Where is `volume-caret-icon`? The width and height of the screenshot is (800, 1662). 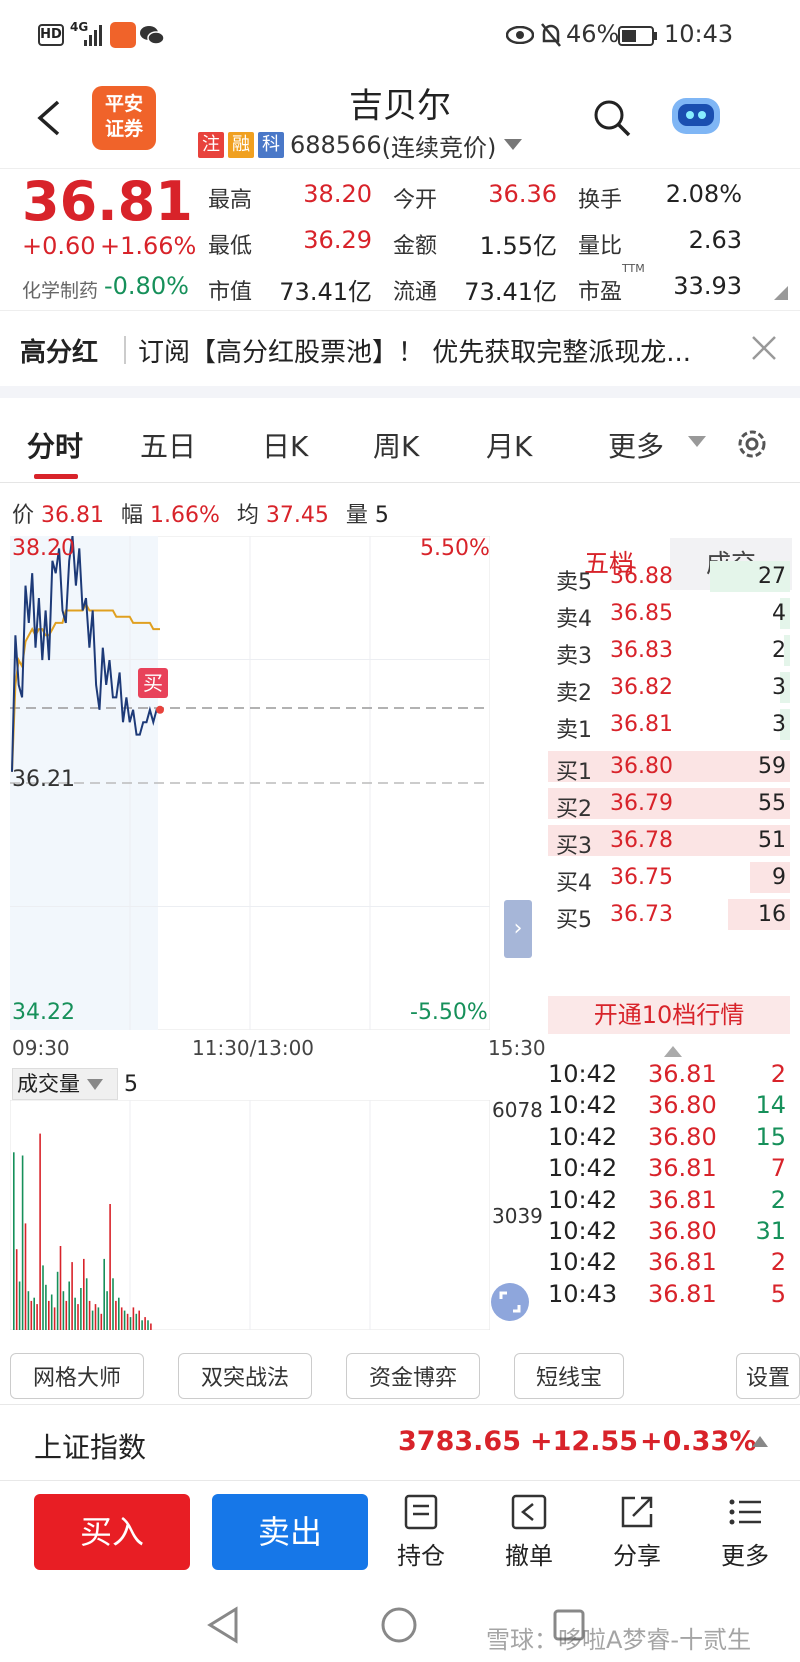
volume-caret-icon is located at coordinates (94, 1084).